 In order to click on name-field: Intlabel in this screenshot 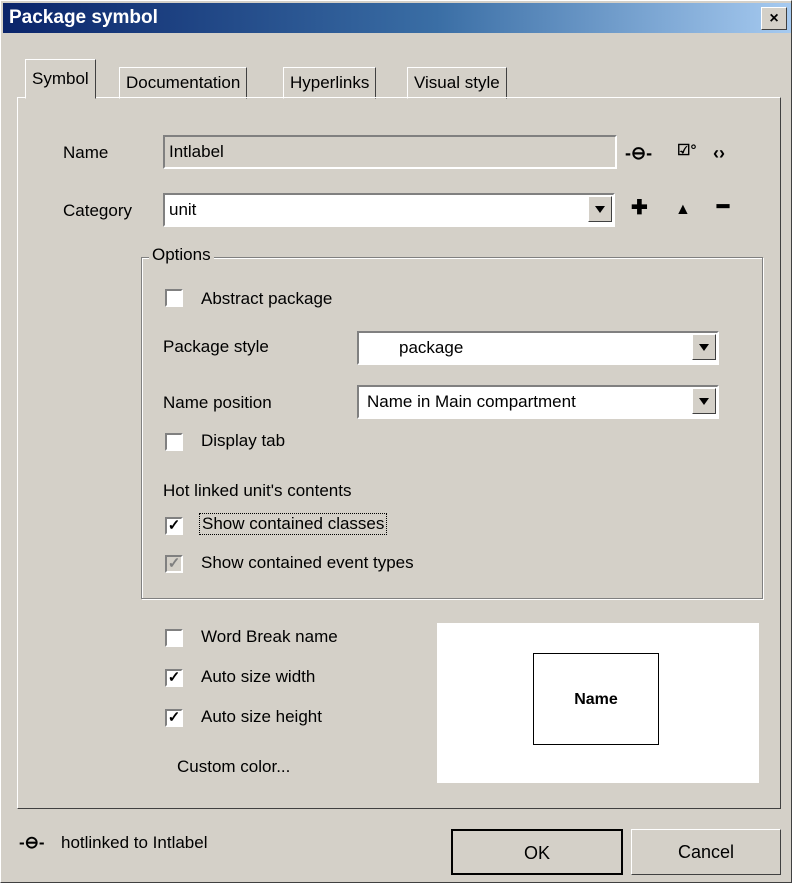, I will do `click(390, 152)`.